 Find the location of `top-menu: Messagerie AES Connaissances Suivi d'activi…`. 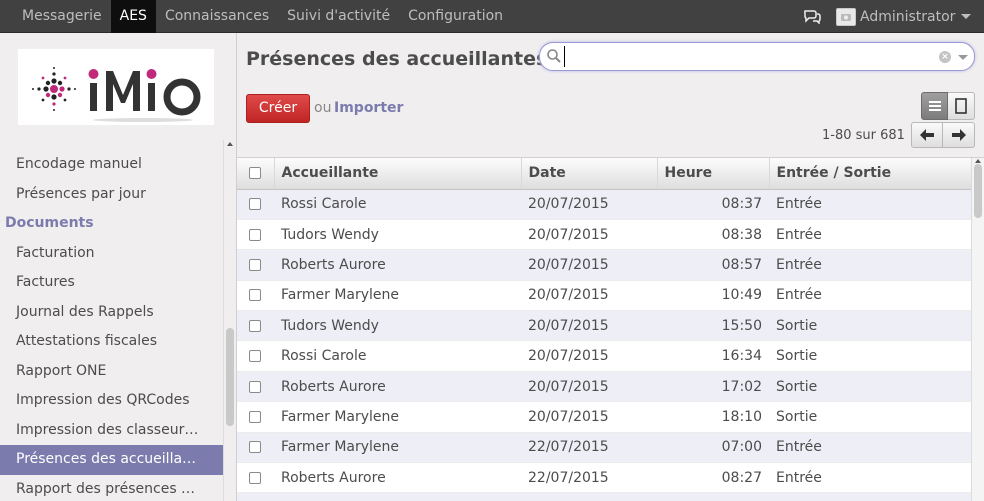

top-menu: Messagerie AES Connaissances Suivi d'activi… is located at coordinates (262, 16).